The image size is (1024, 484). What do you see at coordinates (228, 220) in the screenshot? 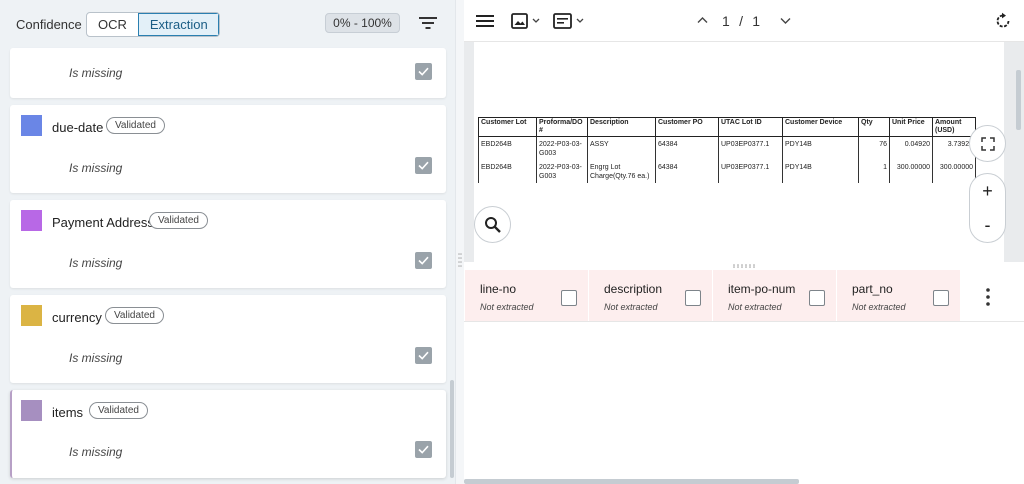
I see `field-header: Payment Address Validated` at bounding box center [228, 220].